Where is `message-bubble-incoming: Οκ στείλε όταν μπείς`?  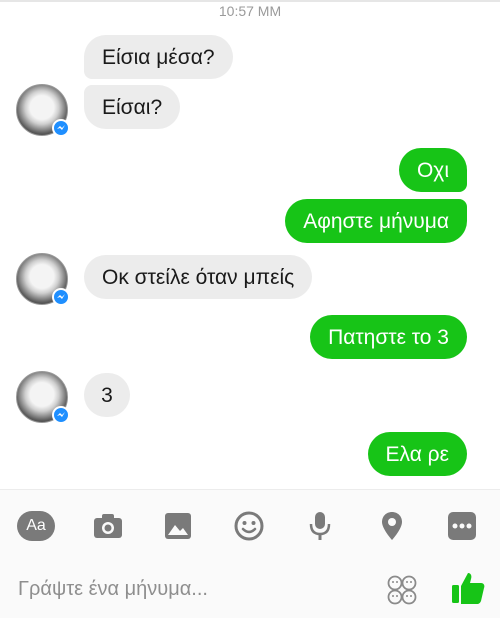
message-bubble-incoming: Οκ στείλε όταν μπείς is located at coordinates (198, 277).